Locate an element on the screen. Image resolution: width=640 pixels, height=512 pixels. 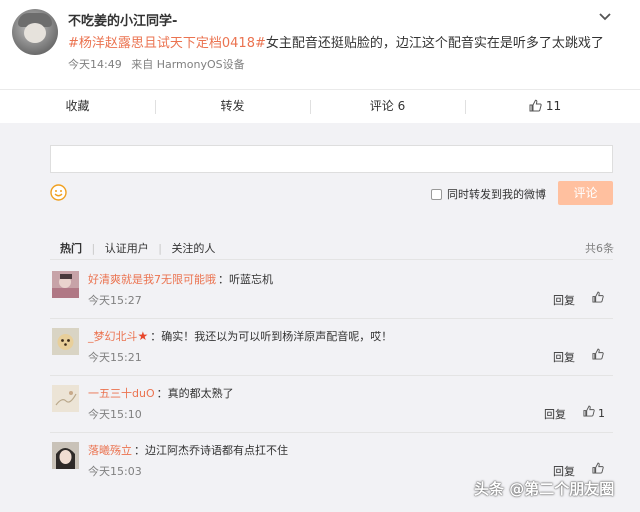
commenter-name: _梦幻北斗★ ：确实！我还以为可以听到杨洋原声配音呢，哎！ is located at coordinates (240, 336).